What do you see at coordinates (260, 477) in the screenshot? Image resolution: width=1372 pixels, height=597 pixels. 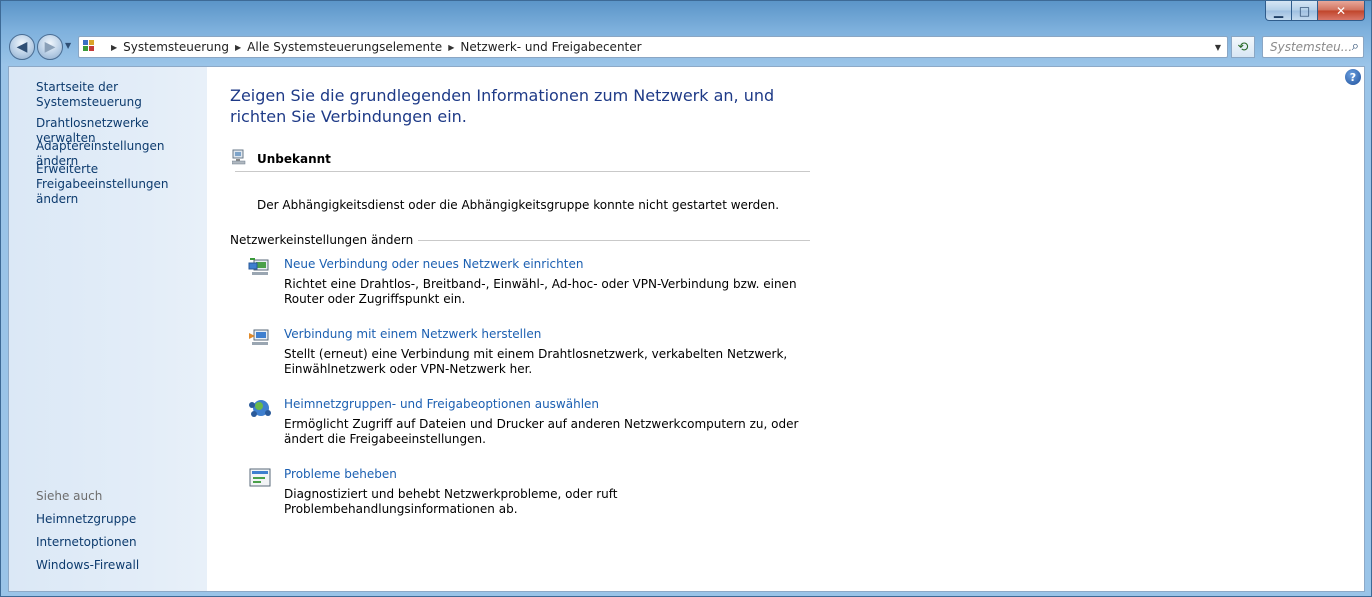 I see `troubleshoot-icon` at bounding box center [260, 477].